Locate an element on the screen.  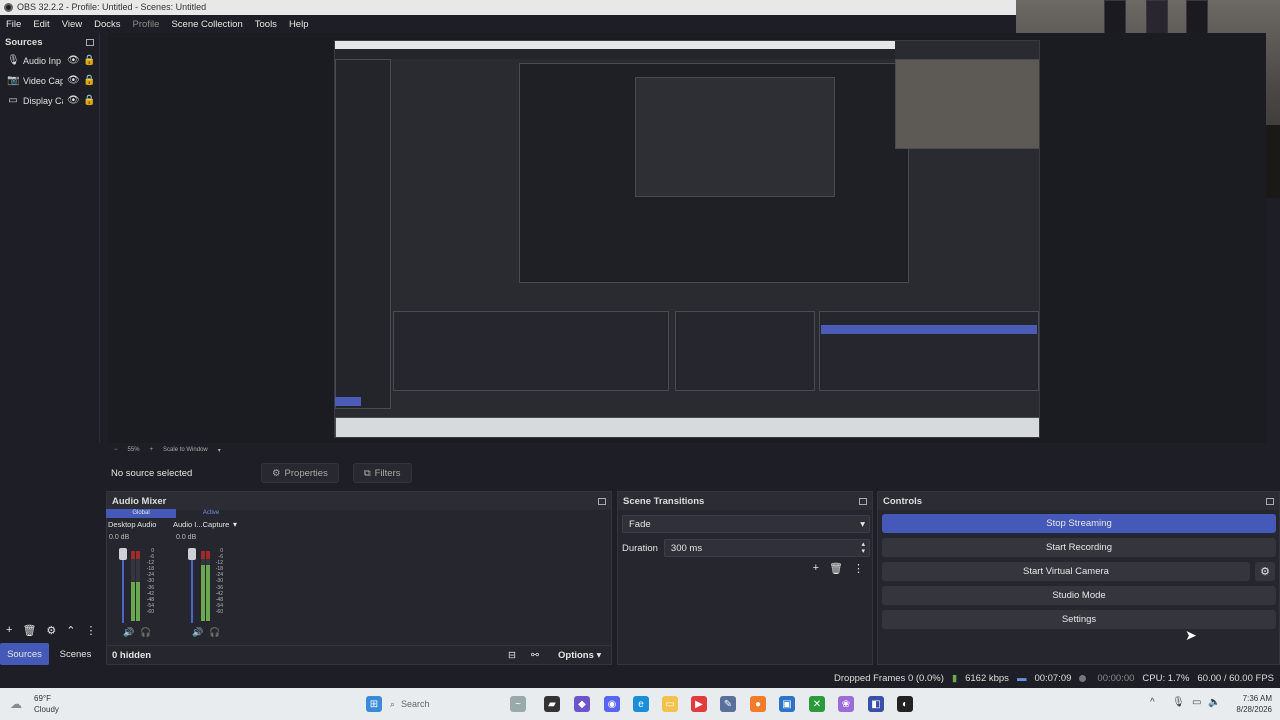
edge-icon: e is located at coordinates (641, 704).